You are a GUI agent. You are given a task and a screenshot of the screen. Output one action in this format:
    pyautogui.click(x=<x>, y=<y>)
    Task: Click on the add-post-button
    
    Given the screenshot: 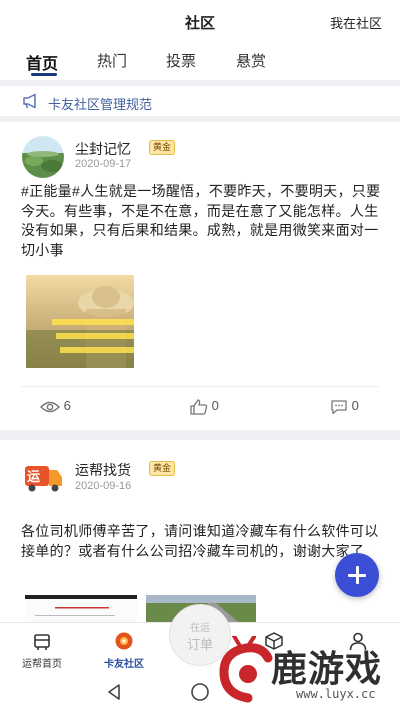 What is the action you would take?
    pyautogui.click(x=357, y=575)
    